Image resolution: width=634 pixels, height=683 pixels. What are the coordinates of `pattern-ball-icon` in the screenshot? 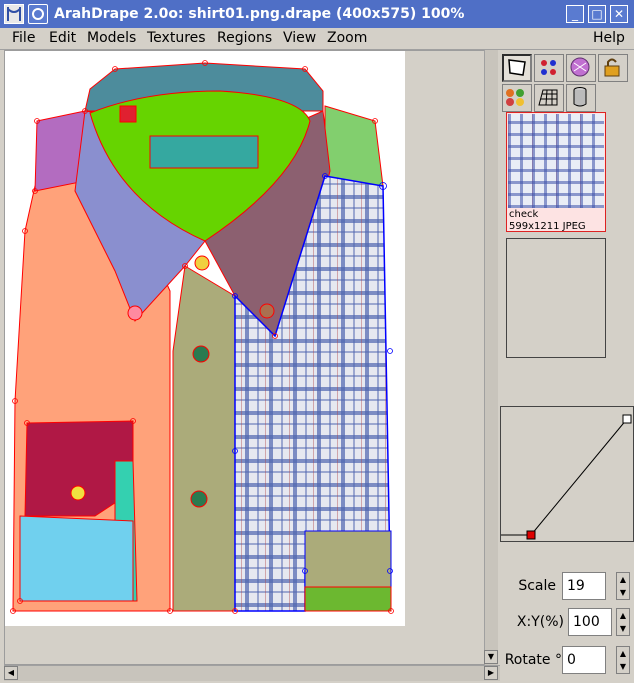 It's located at (580, 67).